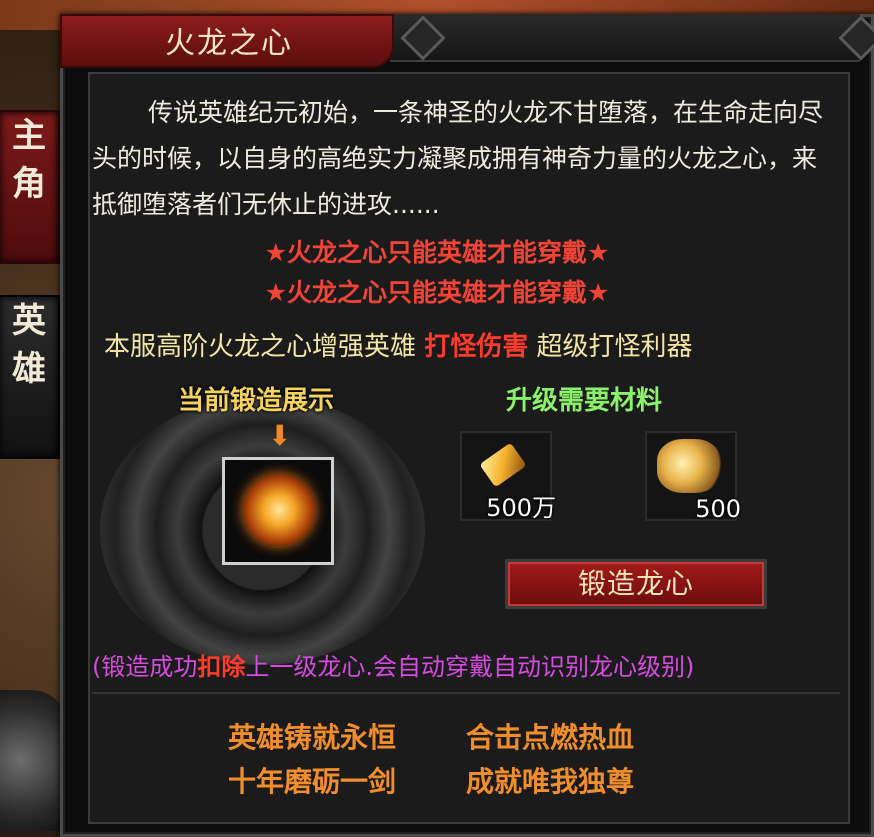  What do you see at coordinates (312, 737) in the screenshot?
I see `motto-text: 英雄铸就永恒` at bounding box center [312, 737].